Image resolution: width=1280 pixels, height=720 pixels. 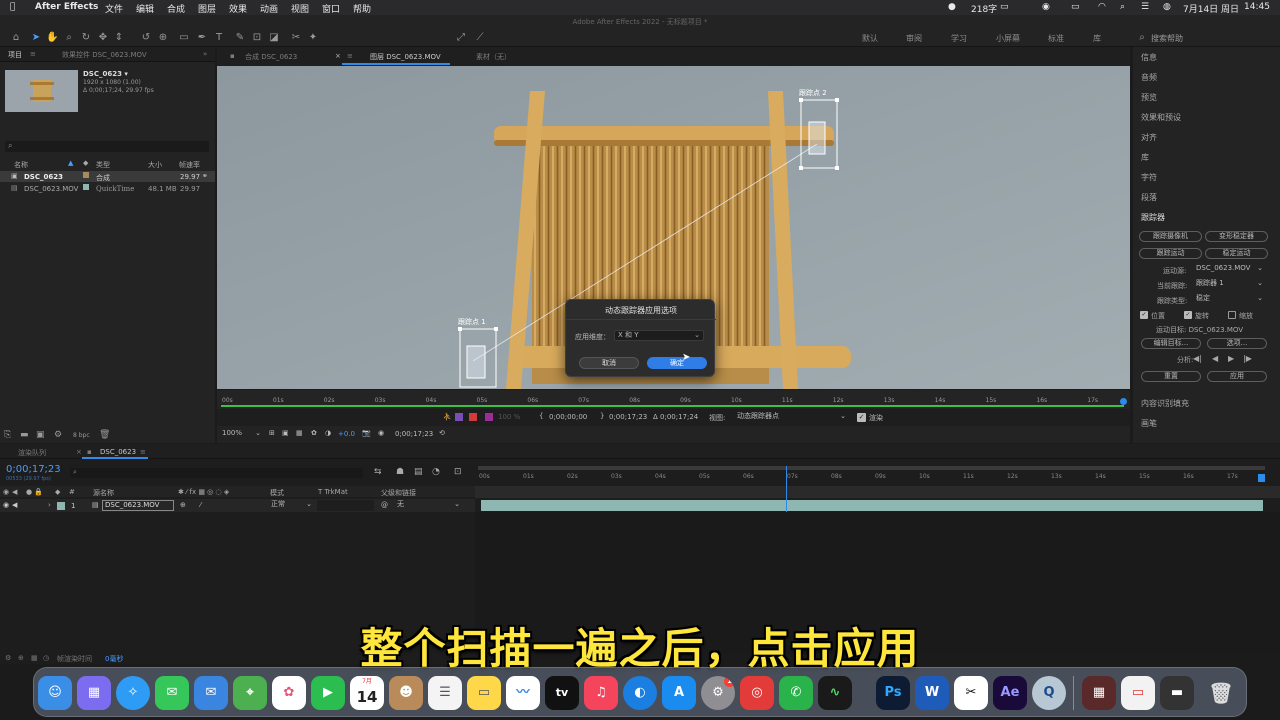 What do you see at coordinates (66, 7) in the screenshot?
I see `menu-app-name: After Effects` at bounding box center [66, 7].